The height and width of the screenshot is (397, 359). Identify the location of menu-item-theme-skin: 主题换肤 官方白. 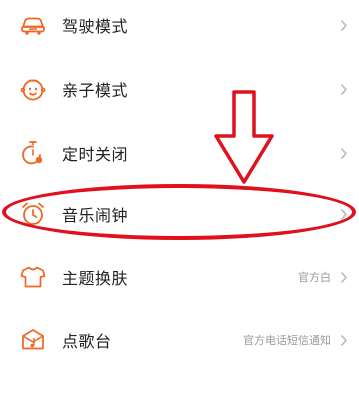
(179, 277).